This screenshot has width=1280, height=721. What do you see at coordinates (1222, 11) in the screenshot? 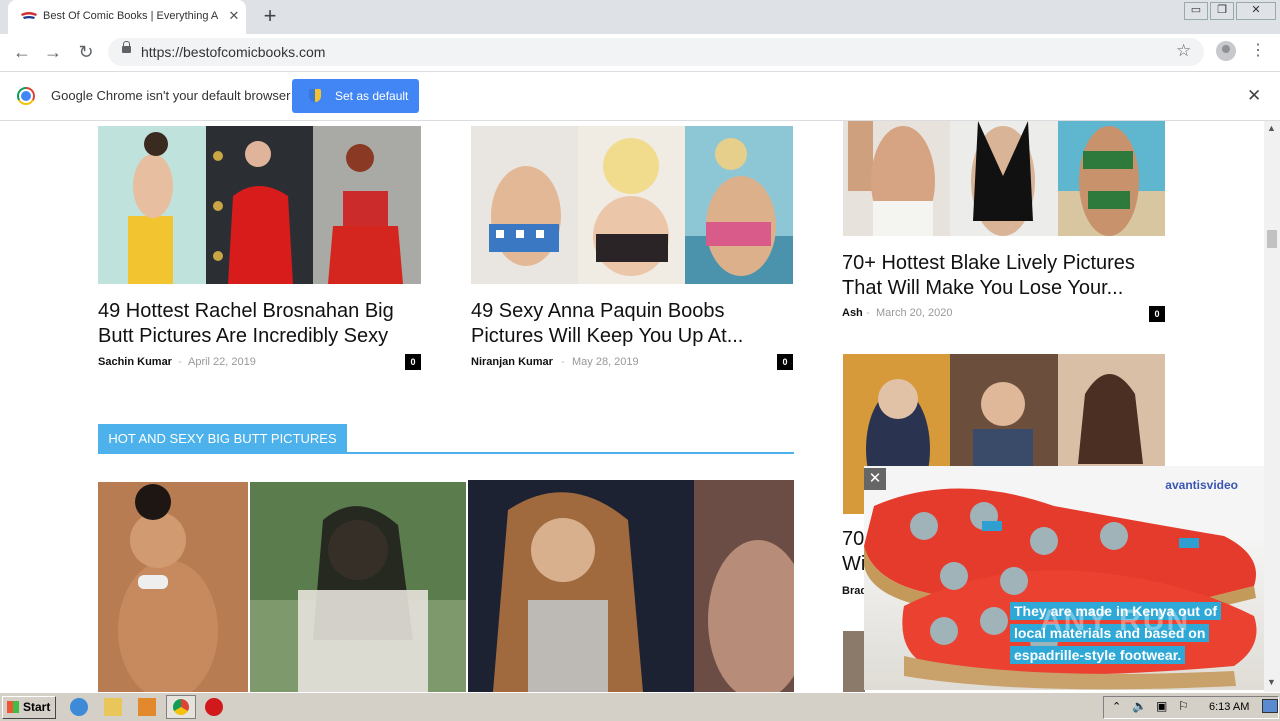
I see `restore-button: ❐` at bounding box center [1222, 11].